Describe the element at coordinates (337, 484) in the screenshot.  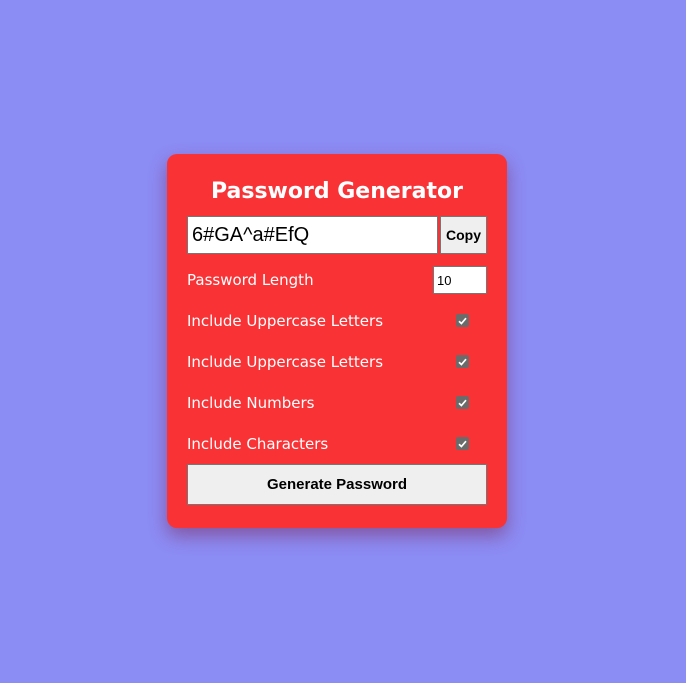
I see `generate-password-button: Generate Password` at that location.